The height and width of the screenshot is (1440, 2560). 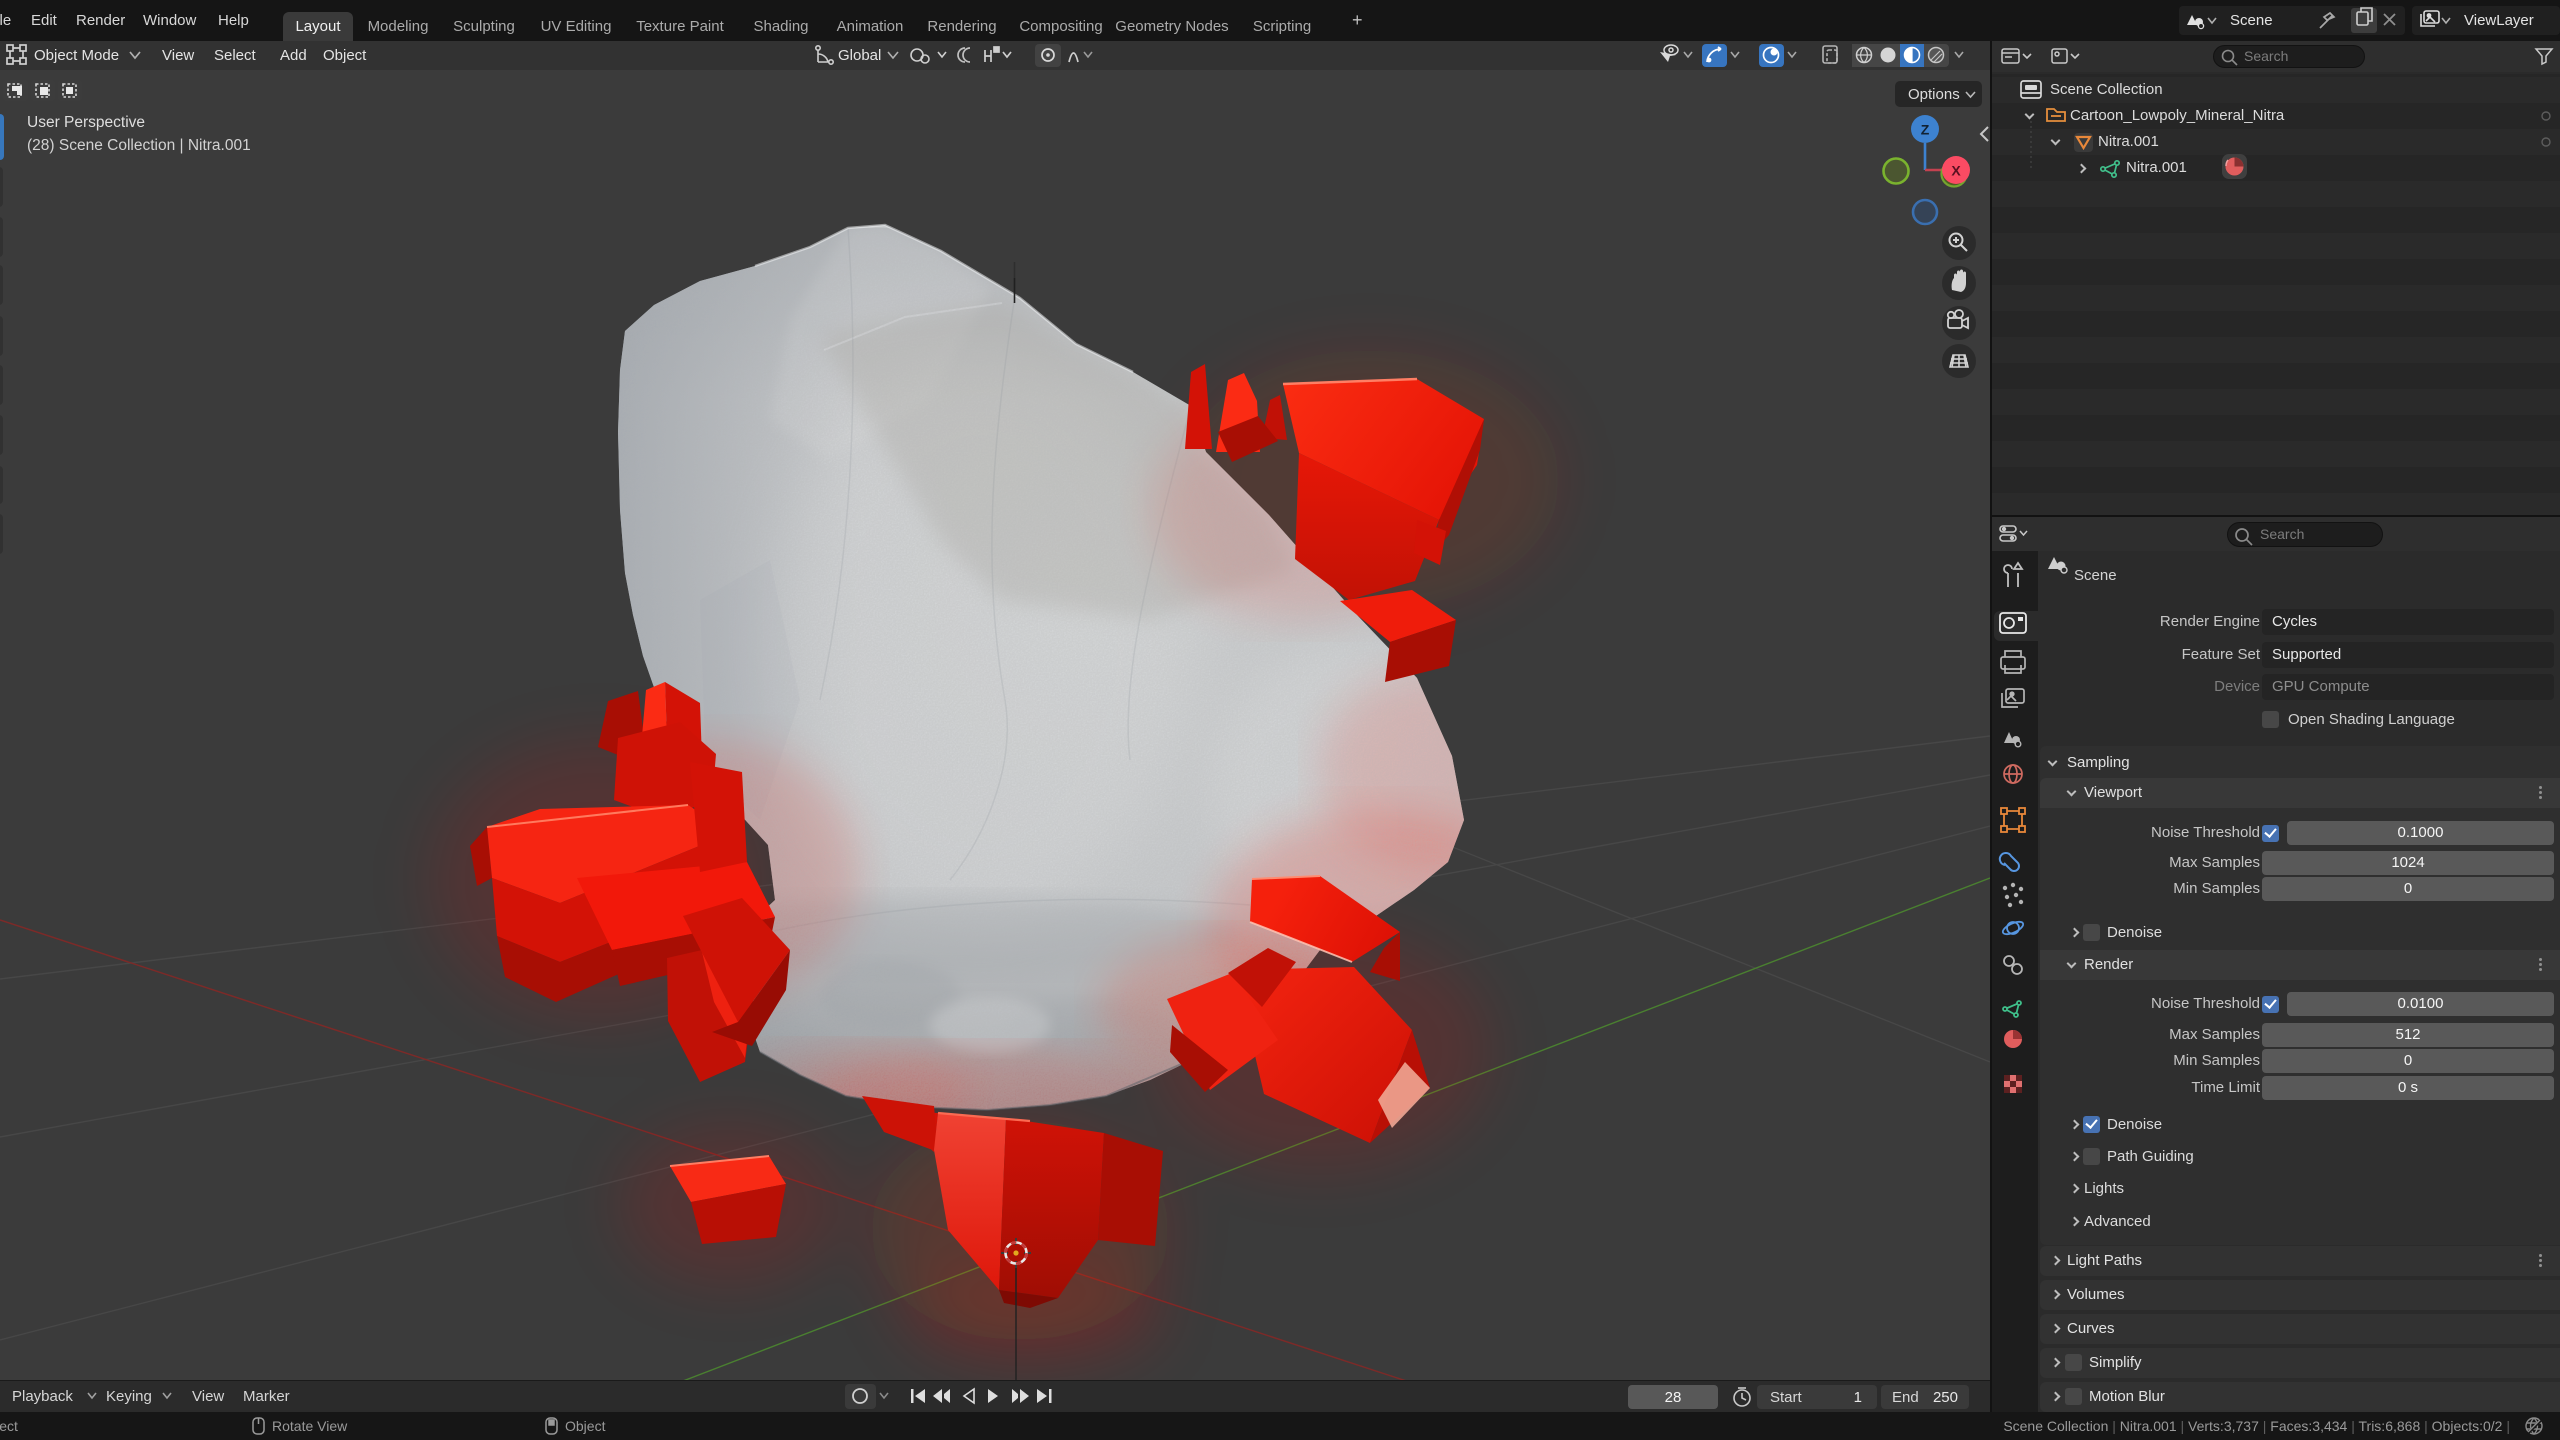 I want to click on svg-text: Z, so click(x=1925, y=130).